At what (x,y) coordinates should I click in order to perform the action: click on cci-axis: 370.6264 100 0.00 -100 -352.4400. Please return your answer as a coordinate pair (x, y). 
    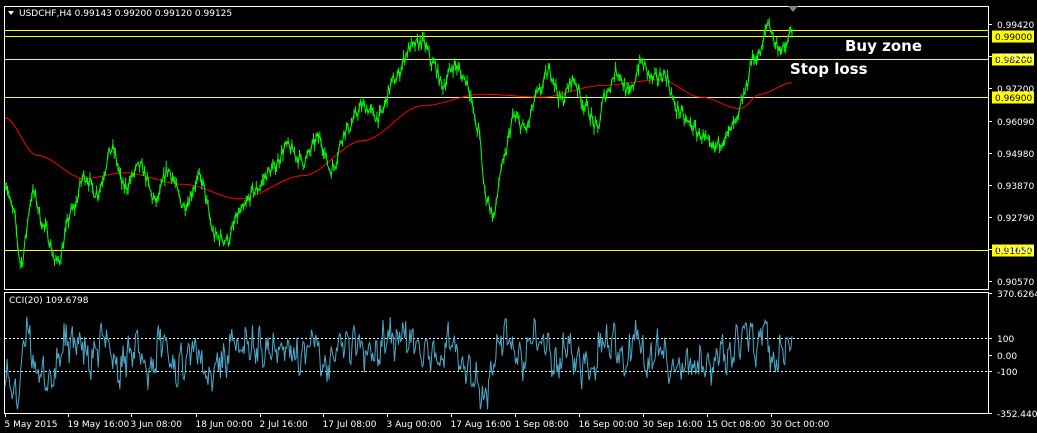
    Looking at the image, I should click on (1012, 355).